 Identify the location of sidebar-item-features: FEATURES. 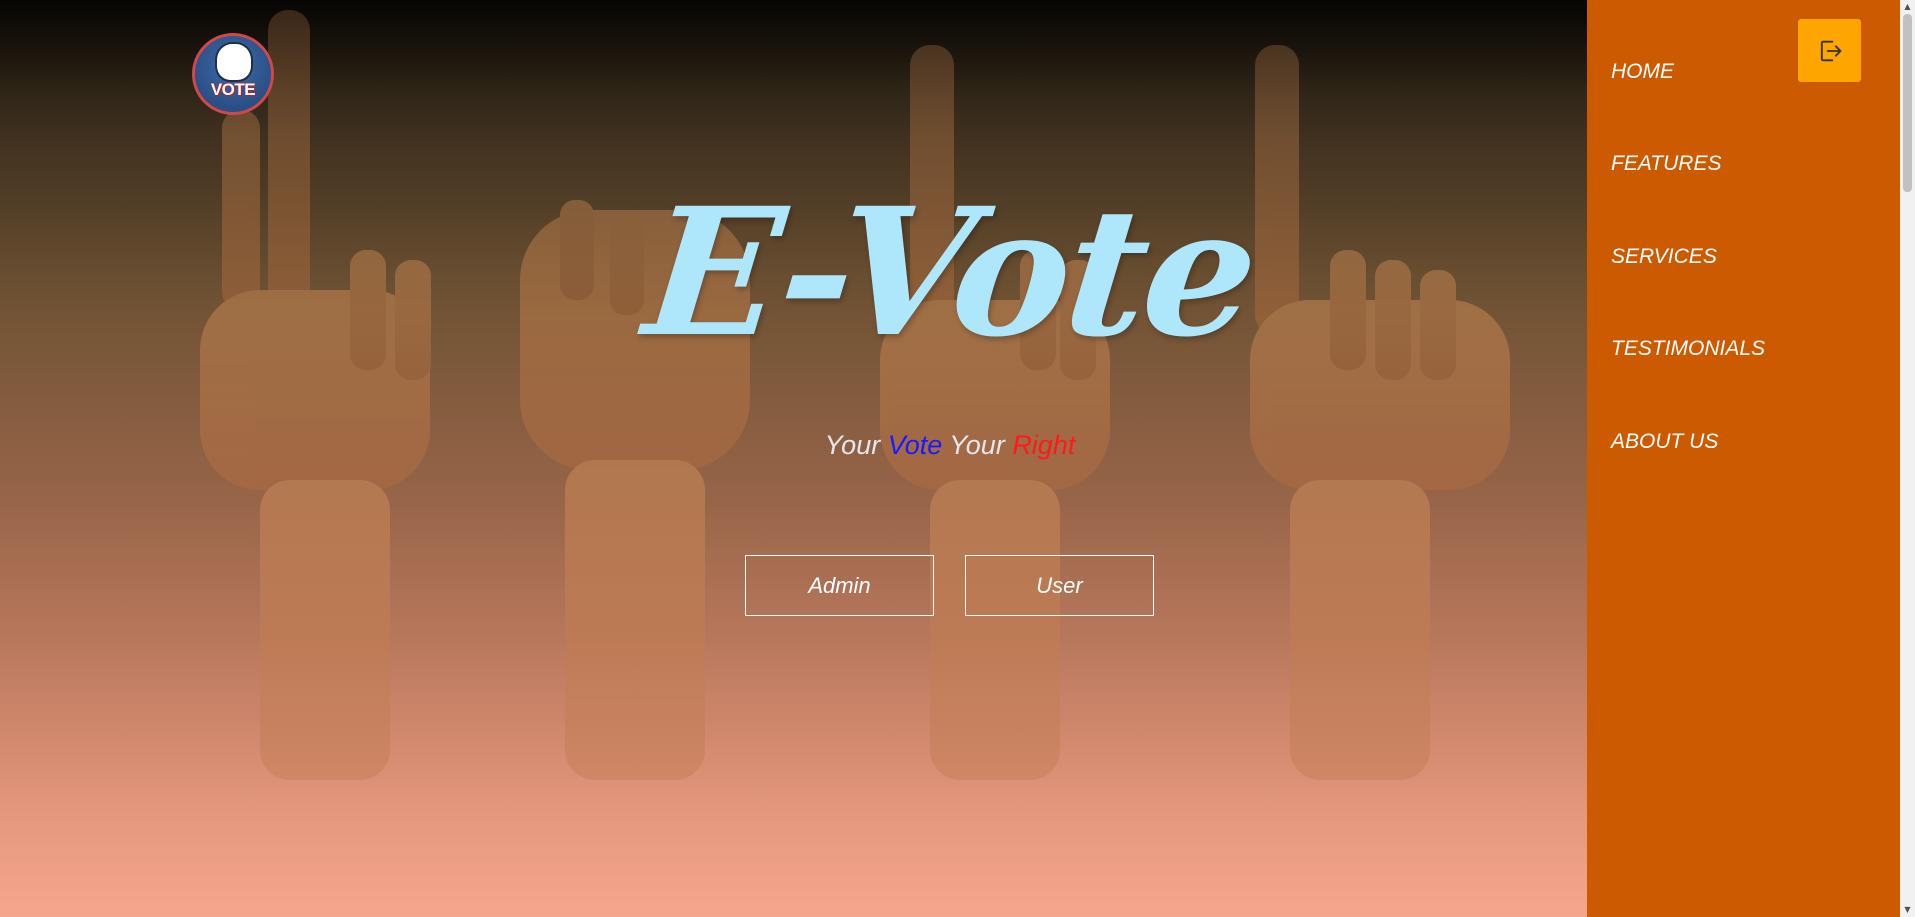
(1666, 164).